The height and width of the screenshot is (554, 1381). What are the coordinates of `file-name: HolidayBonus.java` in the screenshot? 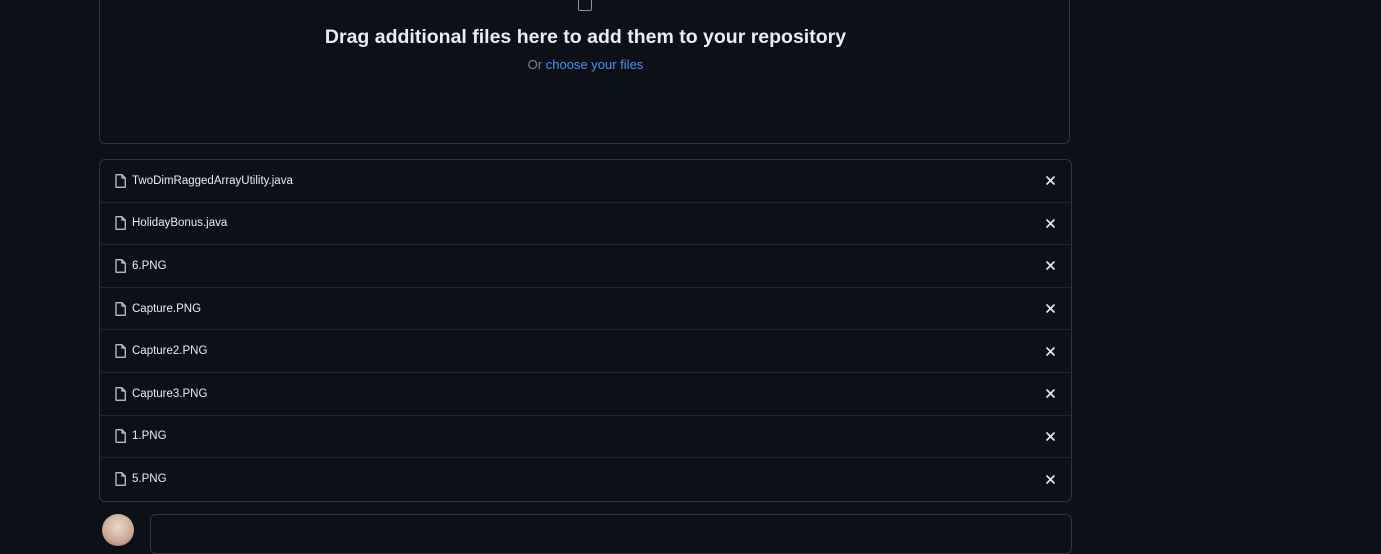 It's located at (180, 223).